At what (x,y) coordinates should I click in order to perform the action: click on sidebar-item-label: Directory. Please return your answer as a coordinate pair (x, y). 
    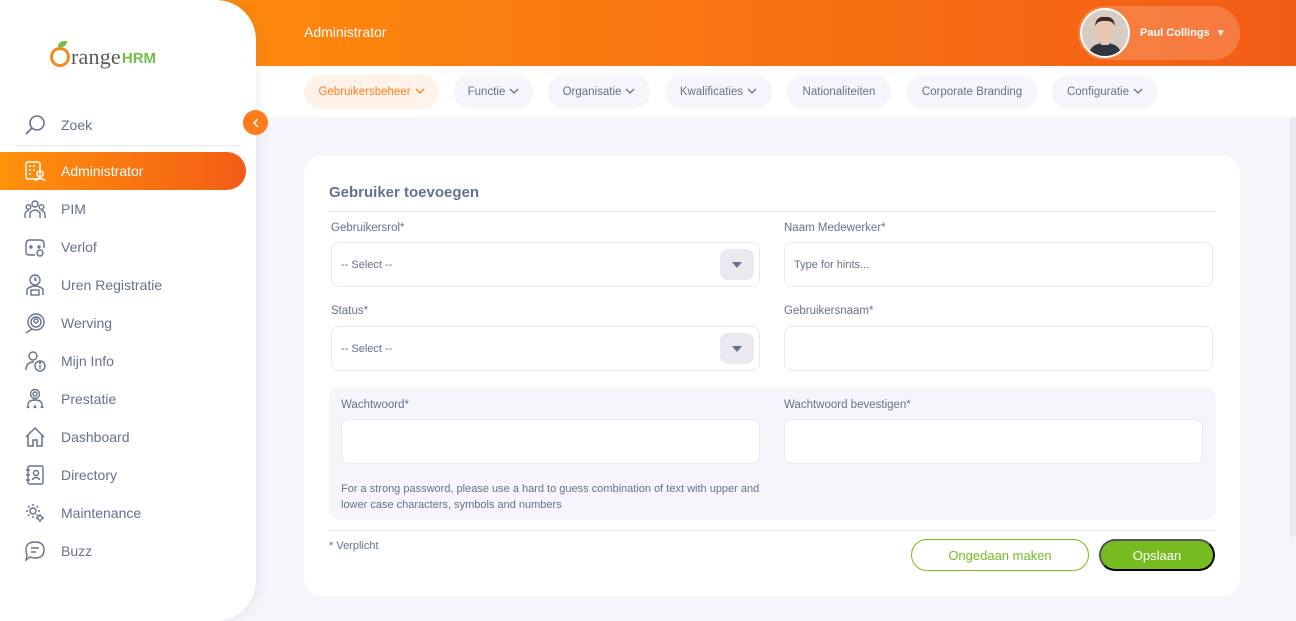
    Looking at the image, I should click on (89, 475).